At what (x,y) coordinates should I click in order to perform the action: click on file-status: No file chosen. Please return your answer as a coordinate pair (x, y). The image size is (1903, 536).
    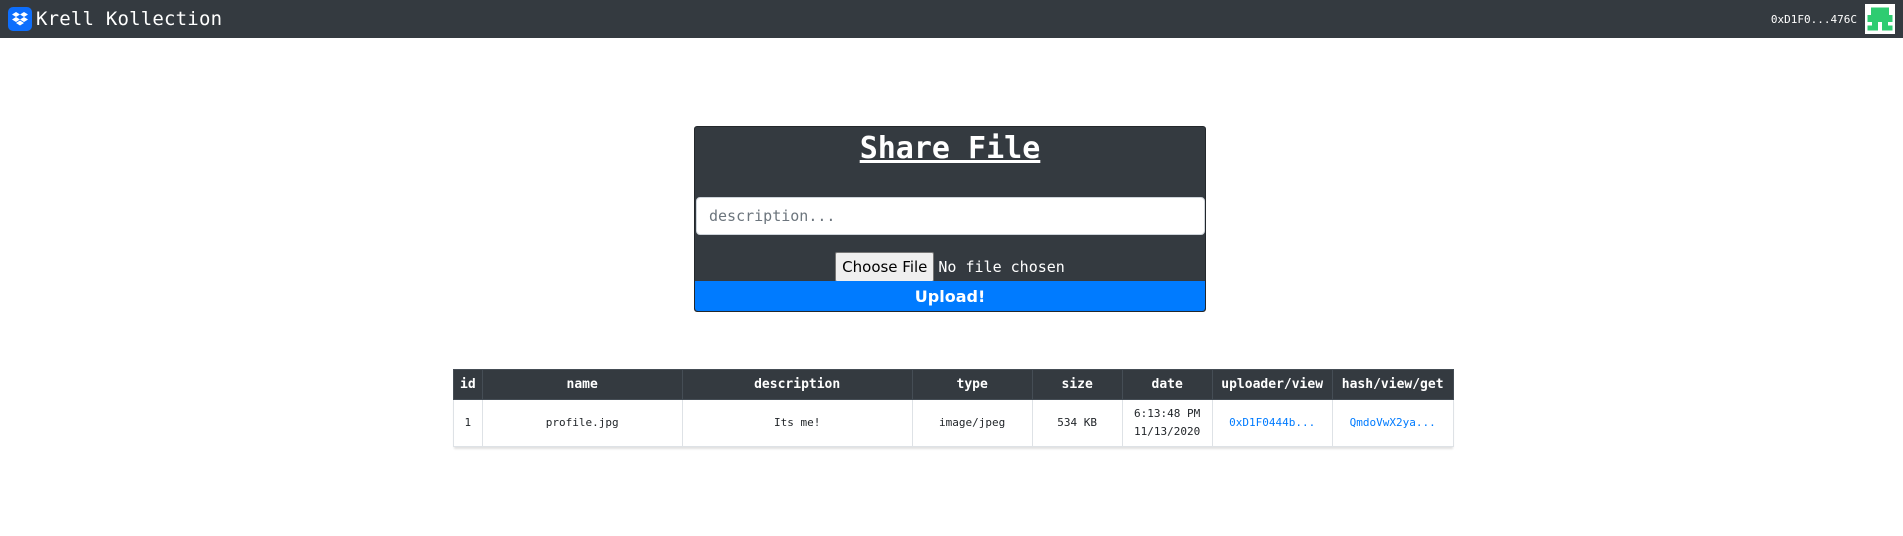
    Looking at the image, I should click on (1001, 267).